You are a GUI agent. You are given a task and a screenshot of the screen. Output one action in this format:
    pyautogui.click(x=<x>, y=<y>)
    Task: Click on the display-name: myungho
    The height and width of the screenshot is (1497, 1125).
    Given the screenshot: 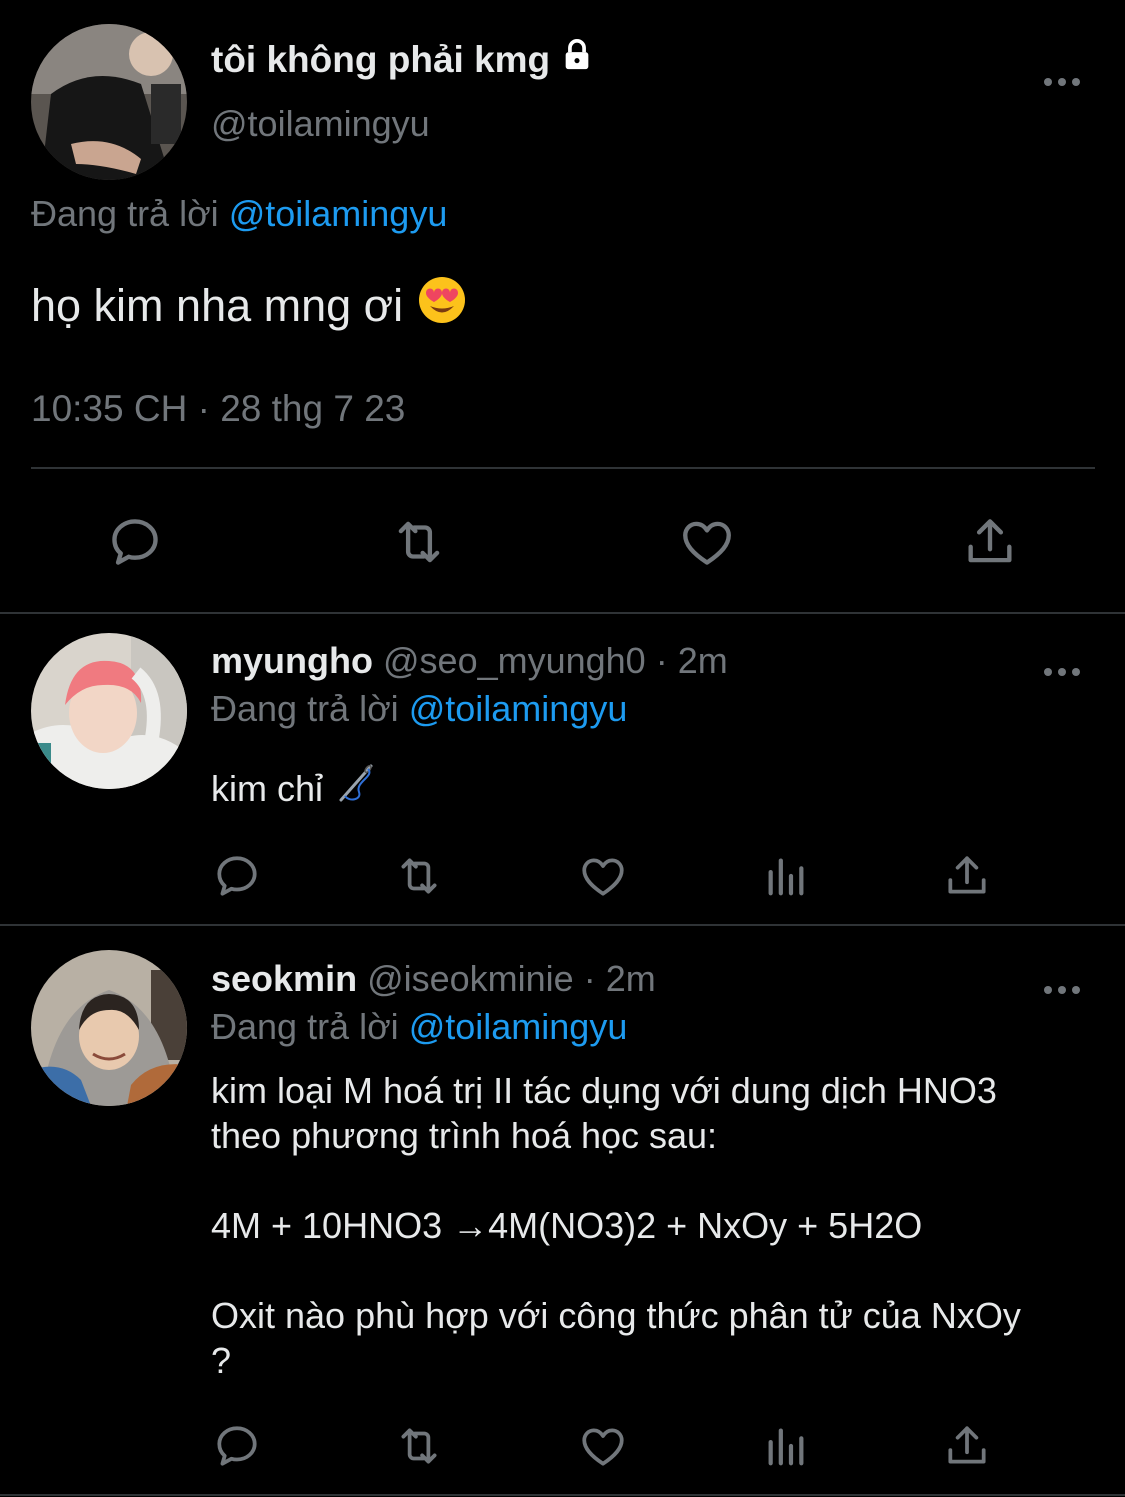 What is the action you would take?
    pyautogui.click(x=292, y=660)
    